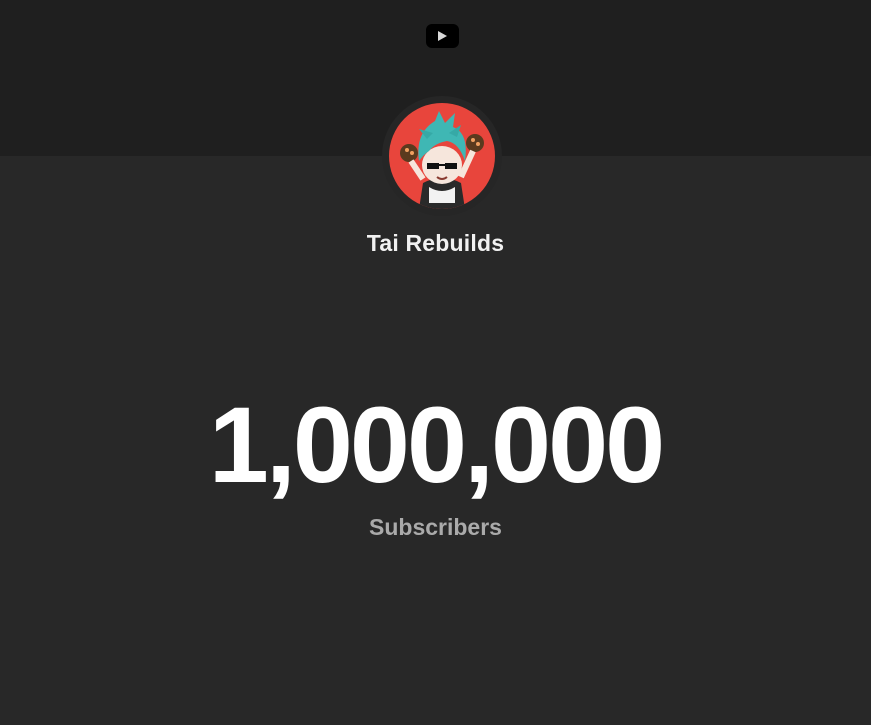  Describe the element at coordinates (442, 160) in the screenshot. I see `cartoon-avatar-icon` at that location.